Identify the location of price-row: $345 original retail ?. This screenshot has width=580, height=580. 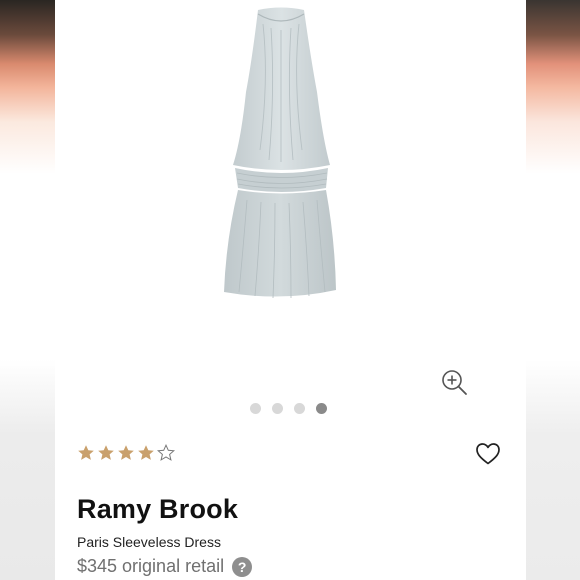
(165, 566).